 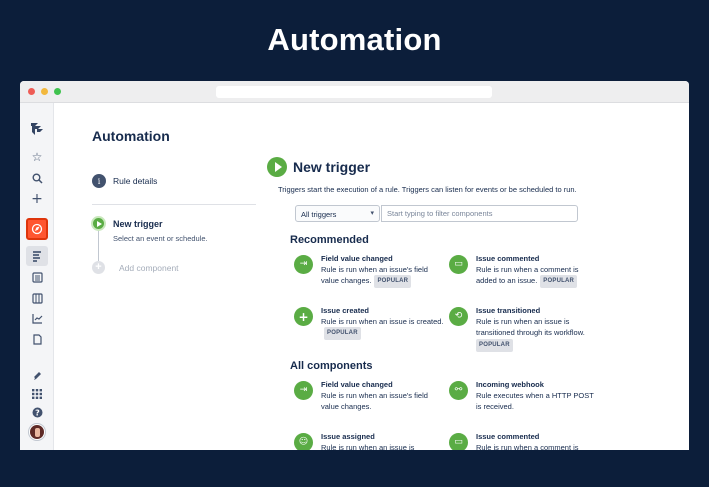 I want to click on maximize-window-button, so click(x=57, y=91).